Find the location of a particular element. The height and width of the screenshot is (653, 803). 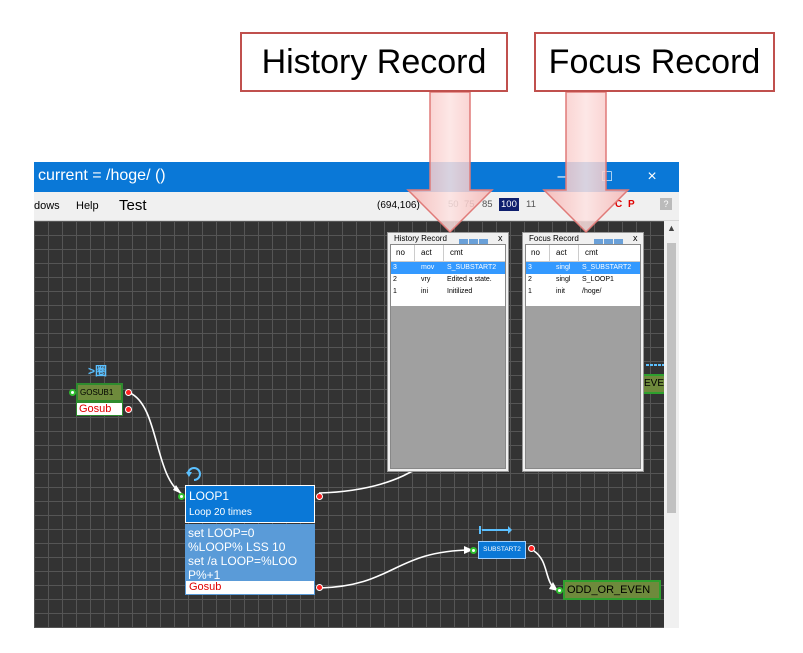

callout-arrows is located at coordinates (518, 162).